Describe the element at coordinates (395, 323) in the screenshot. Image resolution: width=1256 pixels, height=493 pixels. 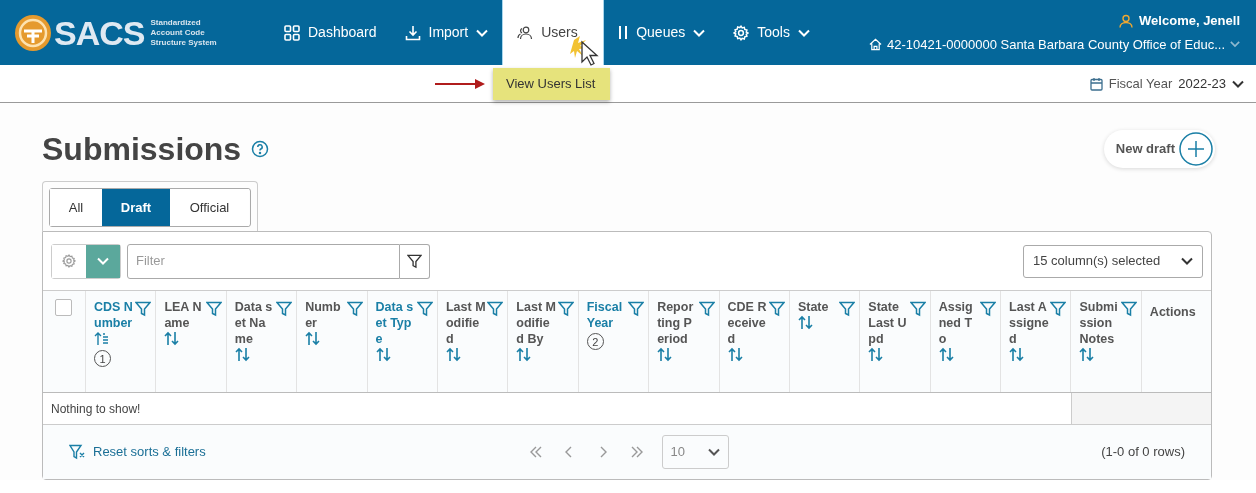
I see `column-header: Data set Type` at that location.